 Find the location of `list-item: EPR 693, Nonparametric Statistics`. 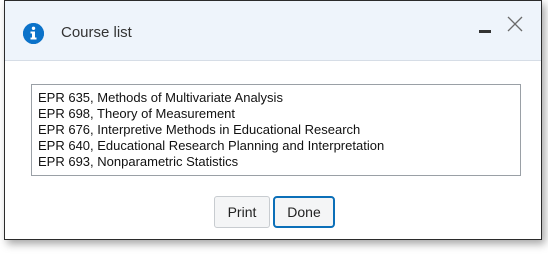

list-item: EPR 693, Nonparametric Statistics is located at coordinates (279, 162).